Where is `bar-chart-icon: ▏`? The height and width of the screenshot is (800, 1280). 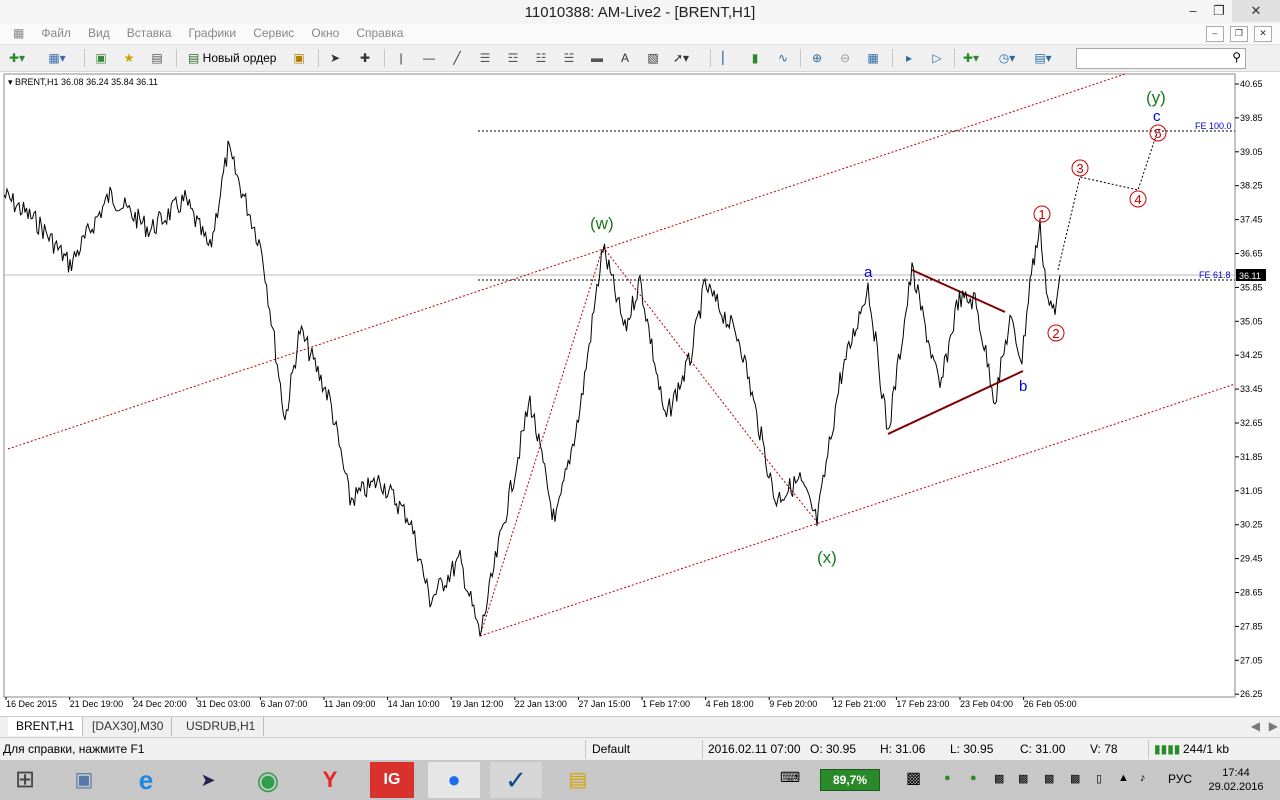
bar-chart-icon: ▏ is located at coordinates (727, 58).